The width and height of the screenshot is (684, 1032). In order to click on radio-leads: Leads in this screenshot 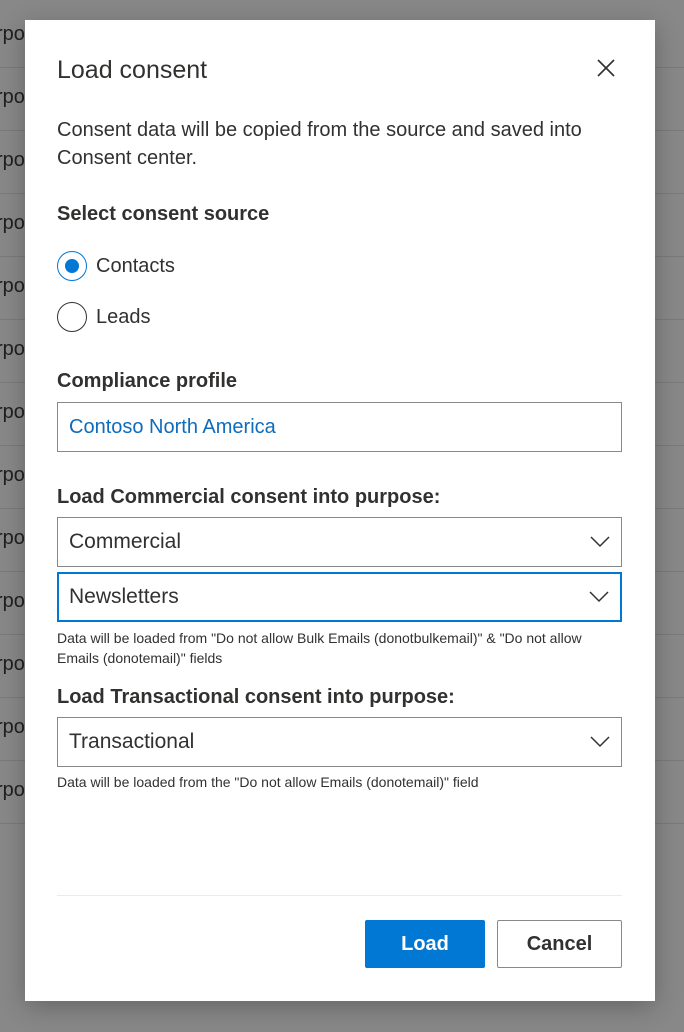, I will do `click(104, 317)`.